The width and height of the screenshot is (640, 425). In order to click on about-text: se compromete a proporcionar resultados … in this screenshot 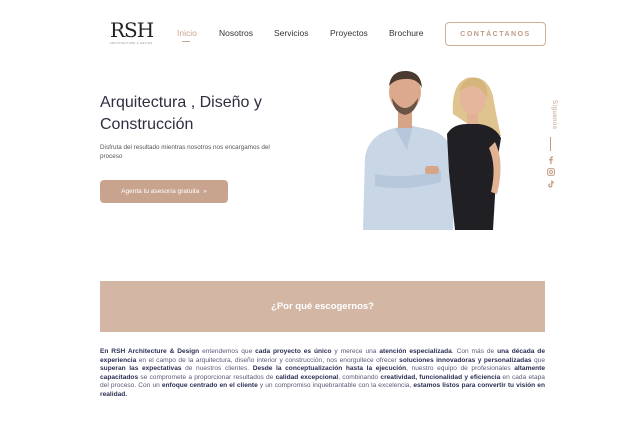, I will do `click(207, 377)`.